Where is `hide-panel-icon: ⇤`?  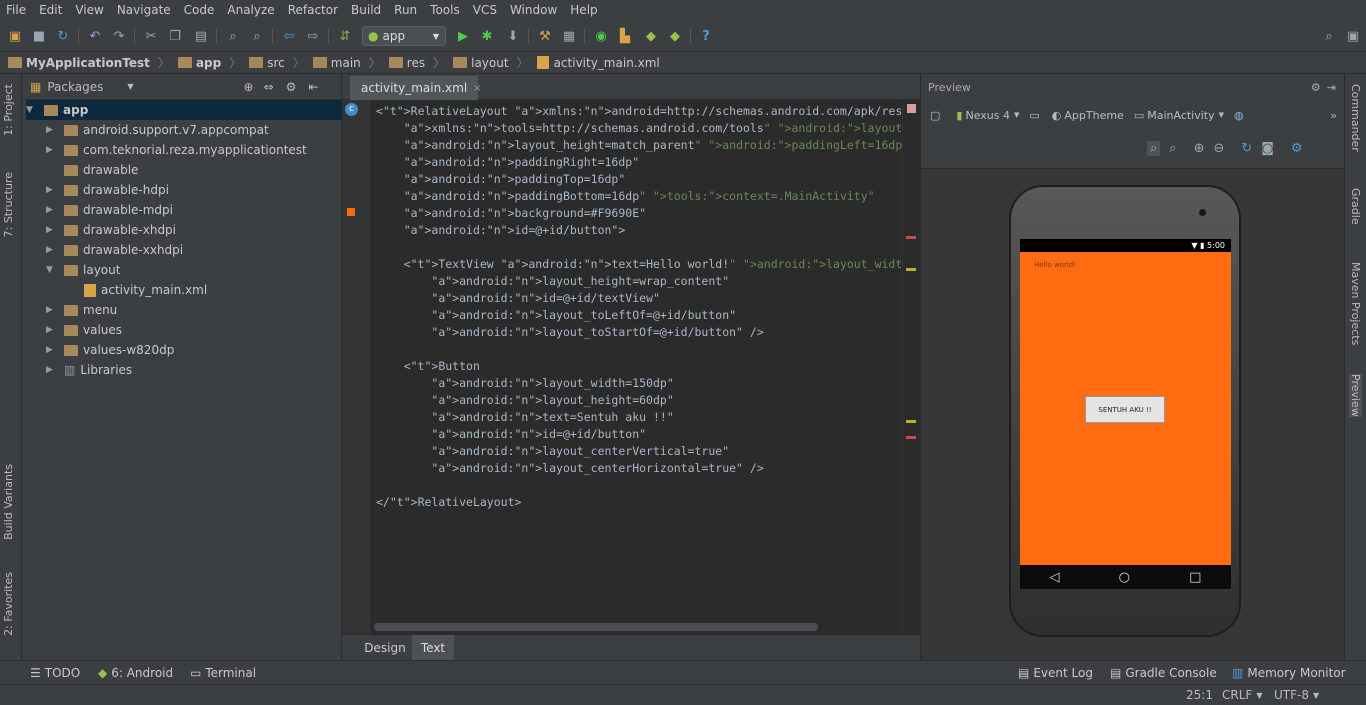
hide-panel-icon: ⇤ is located at coordinates (313, 87).